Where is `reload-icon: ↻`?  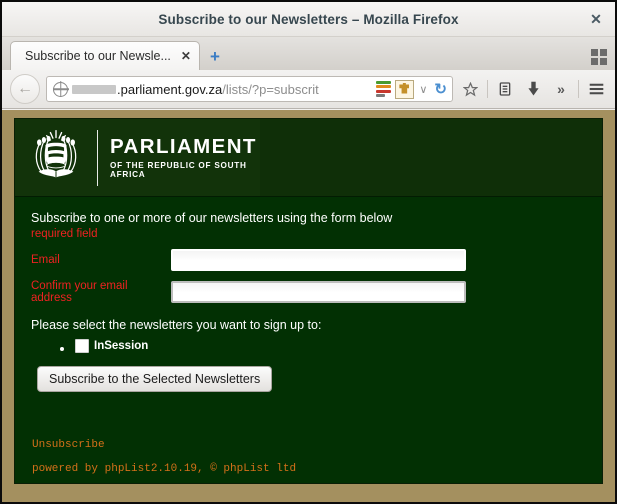
reload-icon: ↻ is located at coordinates (440, 89).